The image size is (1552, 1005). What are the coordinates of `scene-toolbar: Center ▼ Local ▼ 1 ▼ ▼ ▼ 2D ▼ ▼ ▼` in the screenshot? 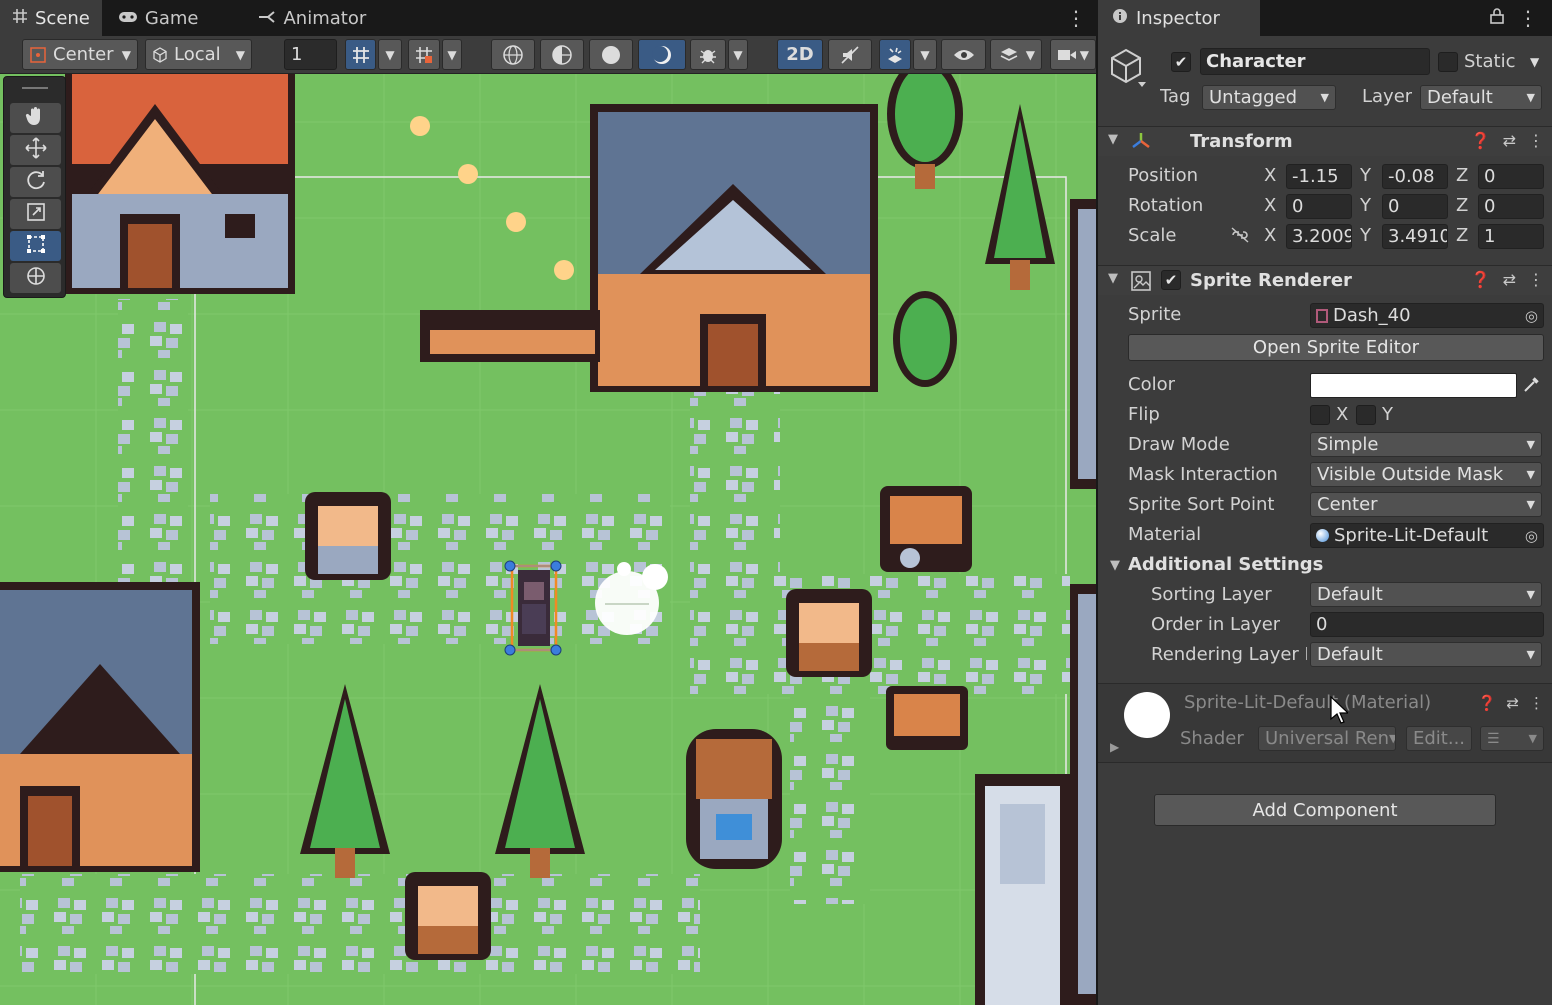 It's located at (548, 55).